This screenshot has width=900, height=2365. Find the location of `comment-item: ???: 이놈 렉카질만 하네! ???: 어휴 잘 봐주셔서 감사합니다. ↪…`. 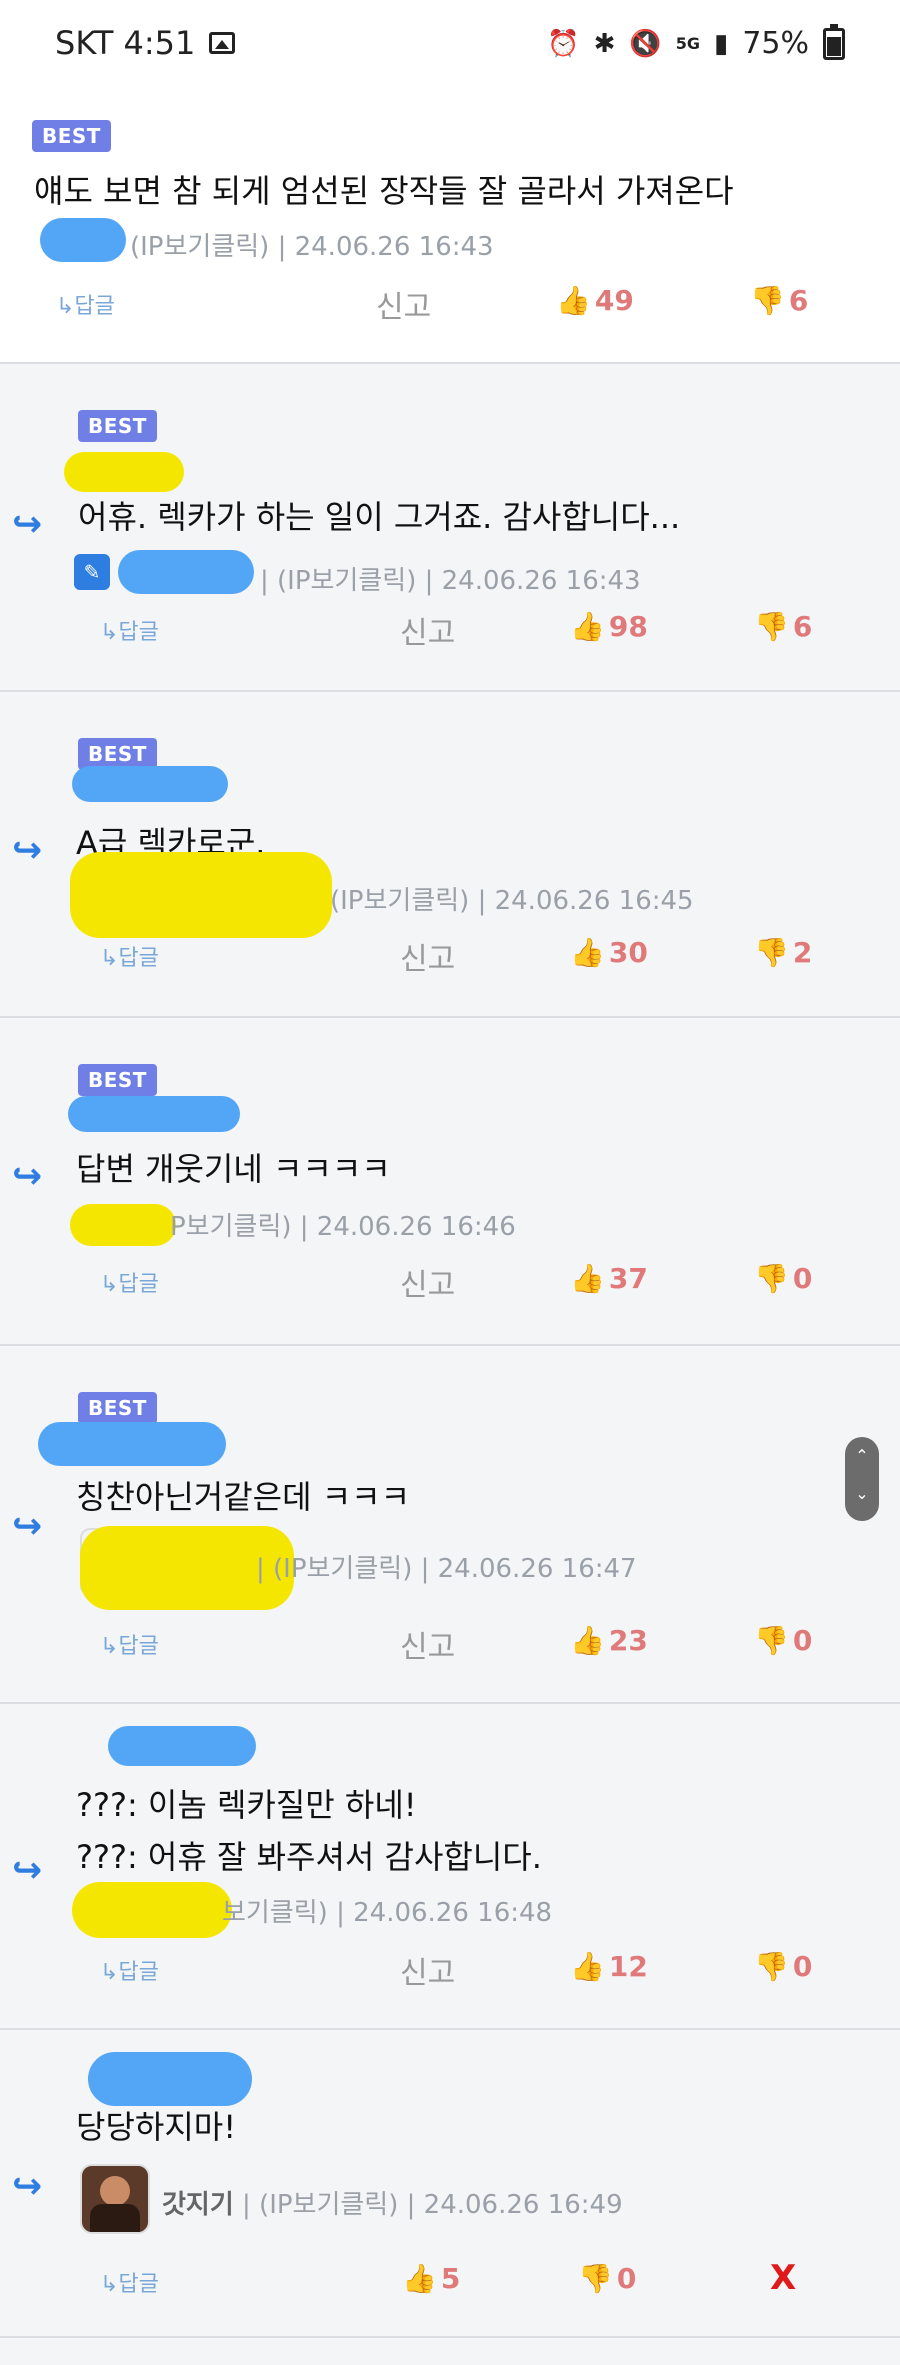

comment-item: ???: 이놈 렉카질만 하네! ???: 어휴 잘 봐주셔서 감사합니다. ↪… is located at coordinates (450, 1867).